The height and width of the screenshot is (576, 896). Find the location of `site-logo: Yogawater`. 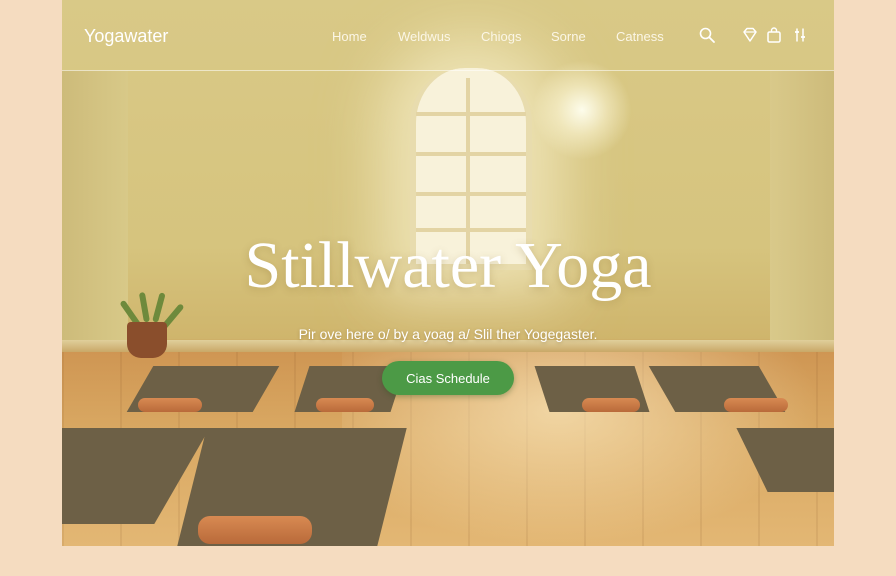

site-logo: Yogawater is located at coordinates (126, 36).